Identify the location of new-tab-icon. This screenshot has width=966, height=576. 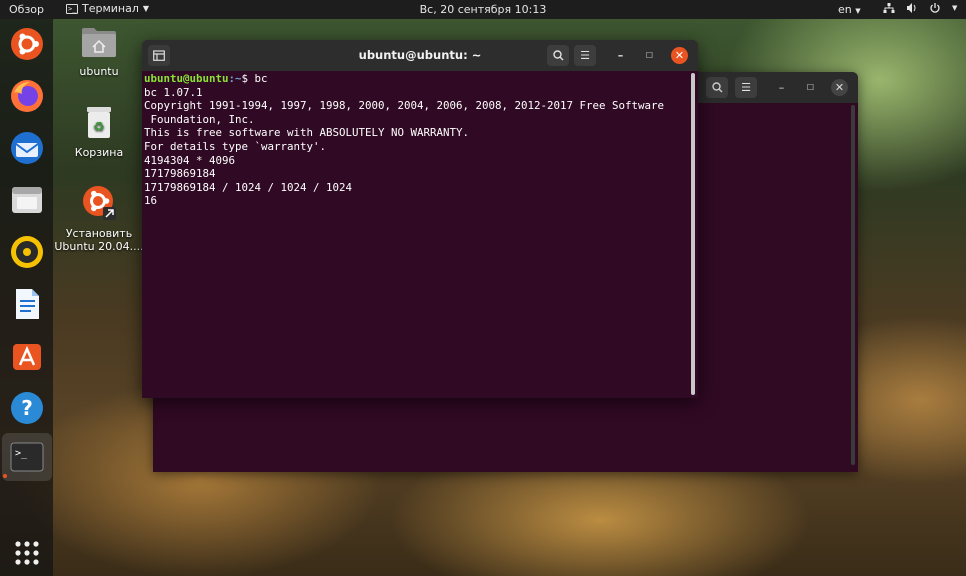
(159, 55).